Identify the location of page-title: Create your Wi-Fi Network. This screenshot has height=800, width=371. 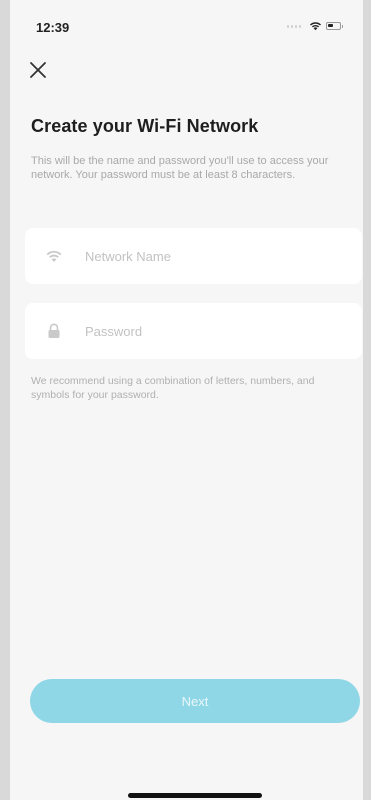
(145, 126).